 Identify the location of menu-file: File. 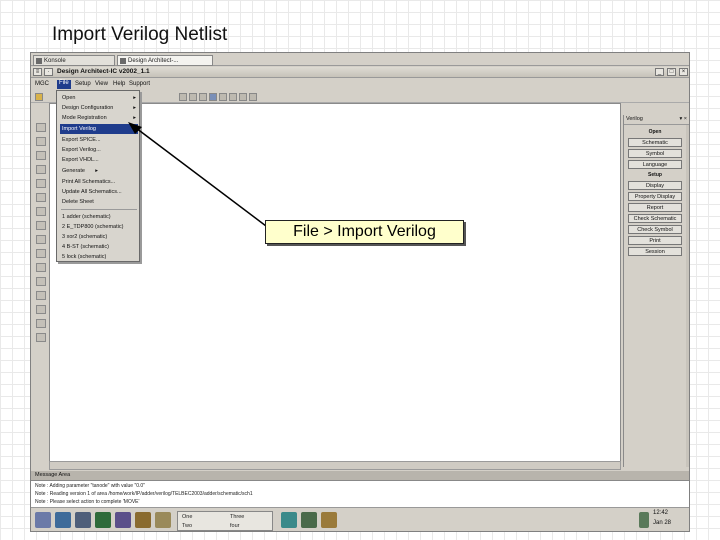
(64, 84).